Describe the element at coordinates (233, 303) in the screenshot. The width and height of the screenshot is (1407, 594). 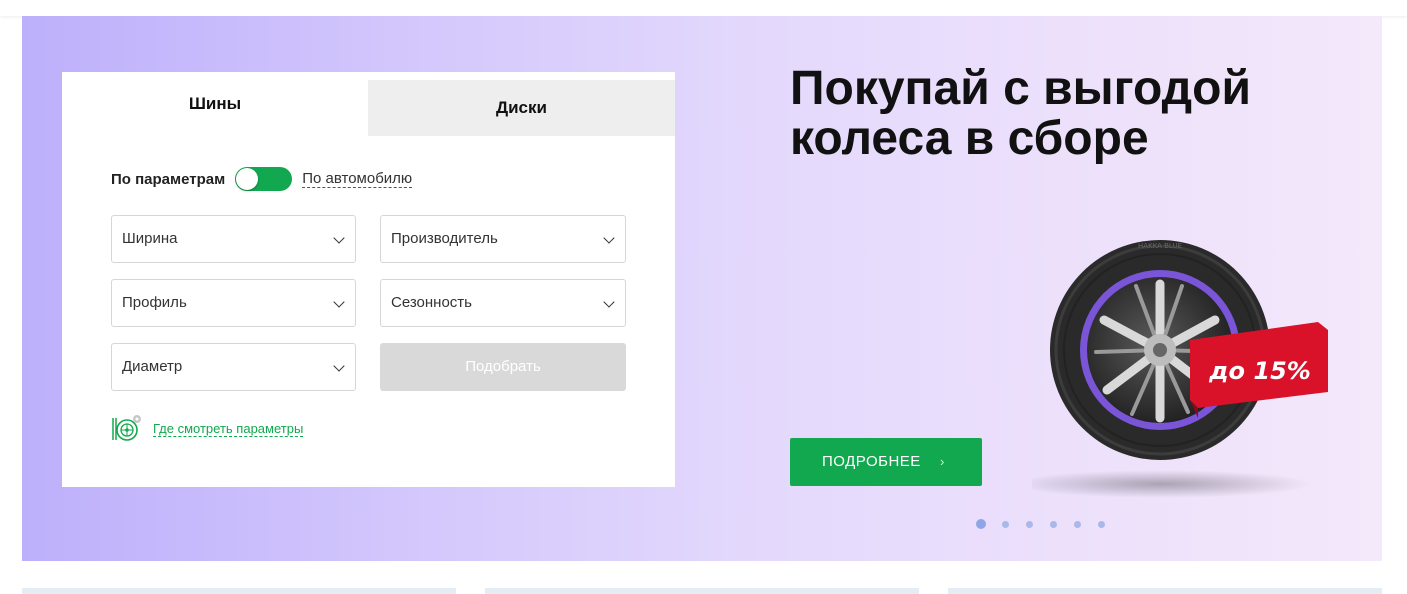
I see `profile-select: Профиль` at that location.